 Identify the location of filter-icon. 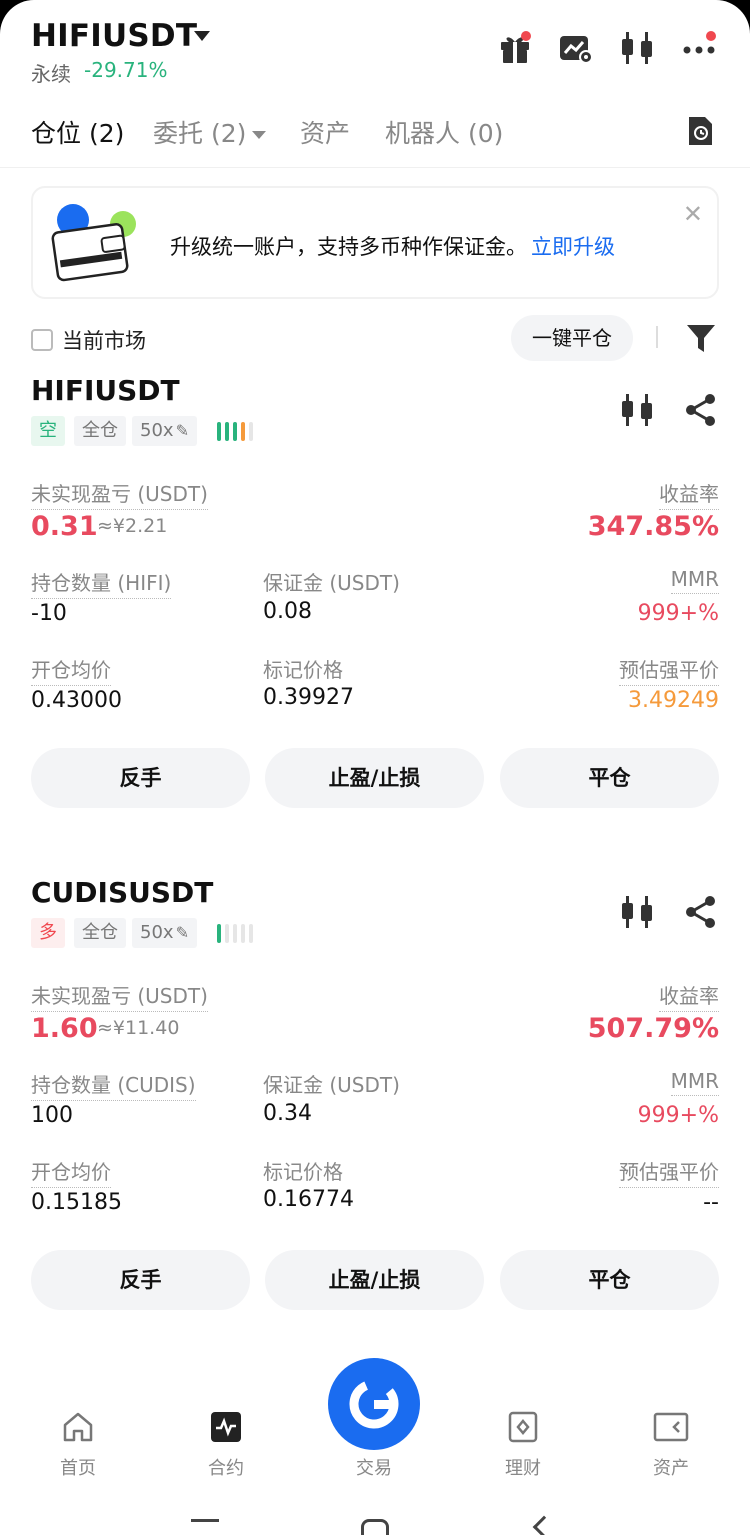
(701, 338).